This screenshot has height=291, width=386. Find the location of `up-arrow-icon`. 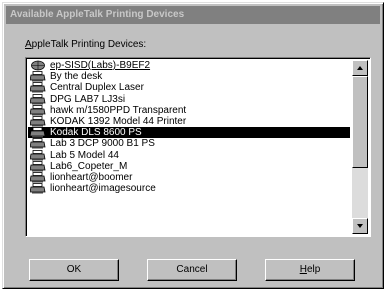

up-arrow-icon is located at coordinates (360, 68).